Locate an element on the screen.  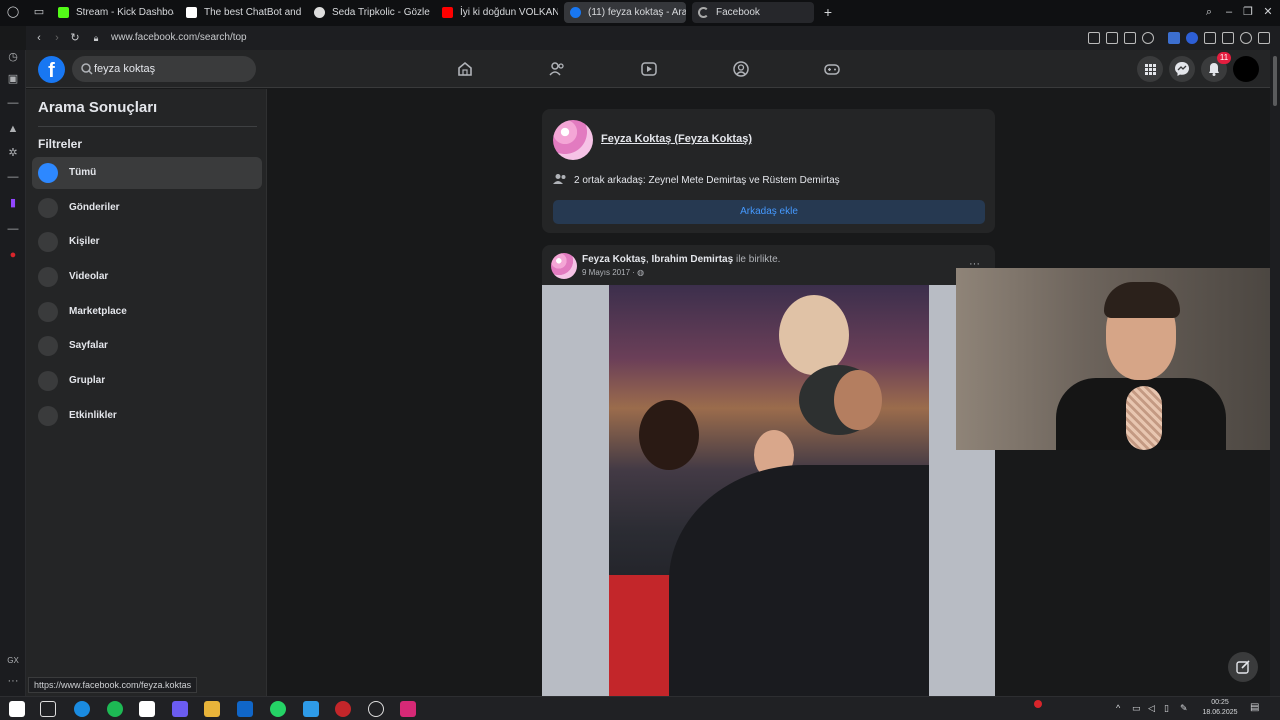
messenger-icon is located at coordinates (1182, 69).